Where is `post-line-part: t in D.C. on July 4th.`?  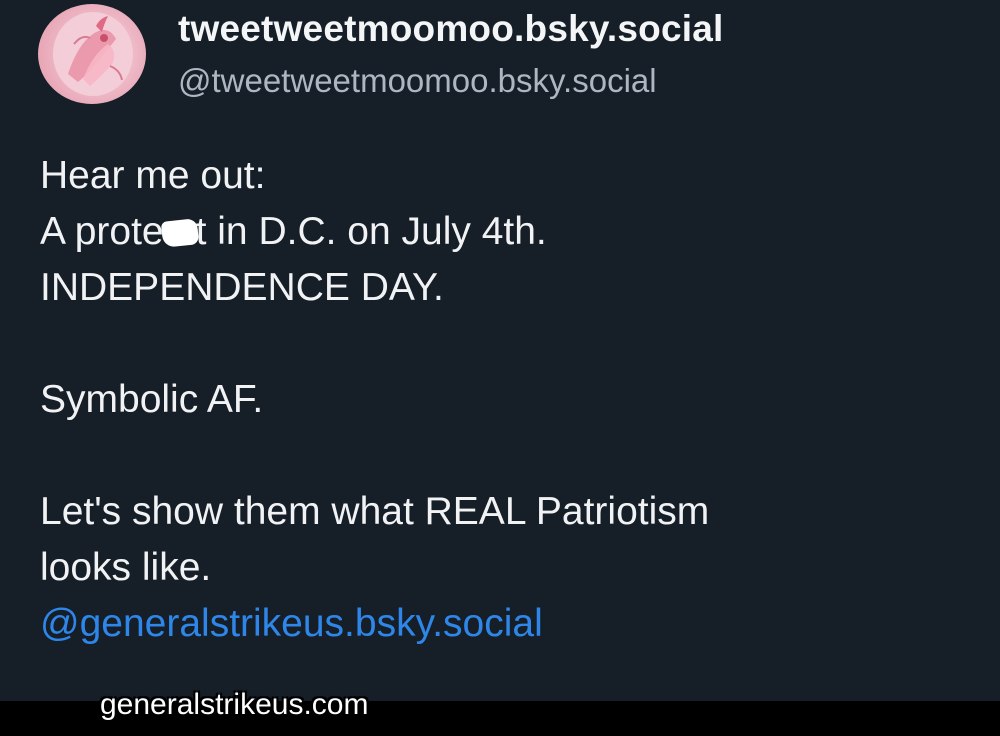 post-line-part: t in D.C. on July 4th. is located at coordinates (371, 231).